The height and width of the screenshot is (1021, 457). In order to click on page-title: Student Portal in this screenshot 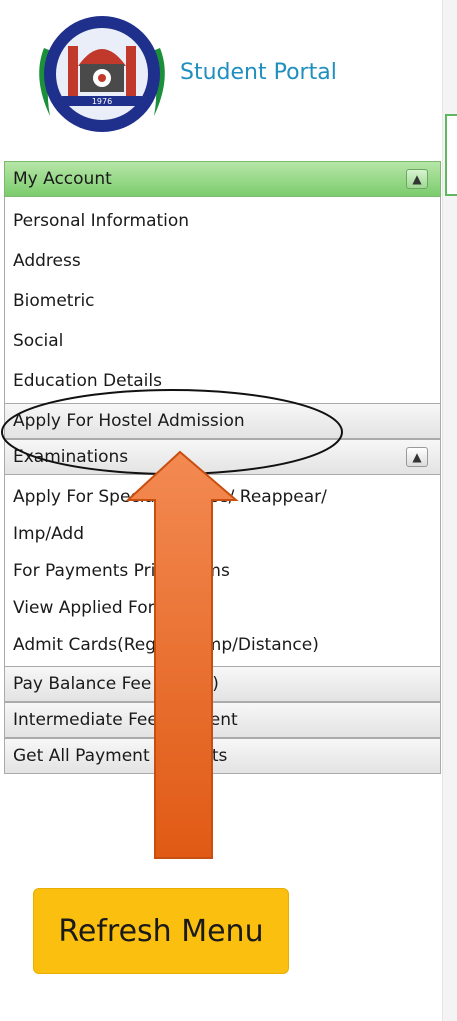, I will do `click(258, 72)`.